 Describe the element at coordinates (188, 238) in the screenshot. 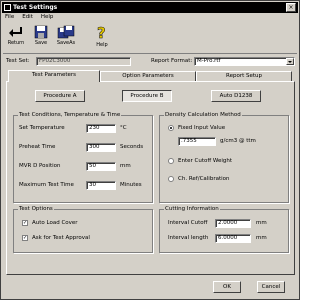

I see `interval-length-label: Interval length` at that location.